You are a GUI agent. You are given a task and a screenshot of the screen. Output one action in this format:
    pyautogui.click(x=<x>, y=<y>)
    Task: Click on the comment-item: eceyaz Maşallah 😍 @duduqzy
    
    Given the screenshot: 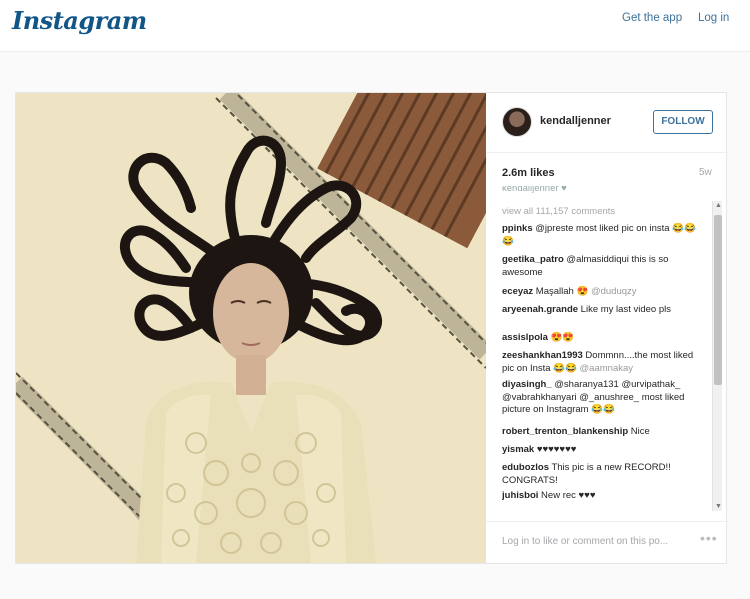 What is the action you would take?
    pyautogui.click(x=604, y=292)
    